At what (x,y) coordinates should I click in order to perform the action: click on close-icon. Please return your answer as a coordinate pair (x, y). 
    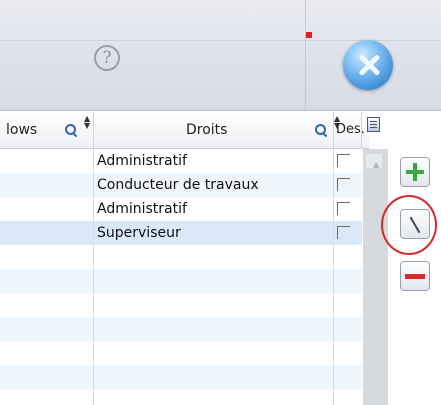
    Looking at the image, I should click on (368, 65).